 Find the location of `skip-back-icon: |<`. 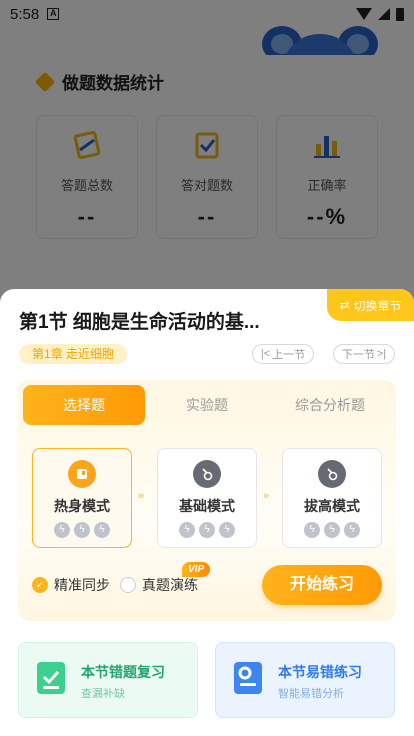

skip-back-icon: |< is located at coordinates (265, 354).